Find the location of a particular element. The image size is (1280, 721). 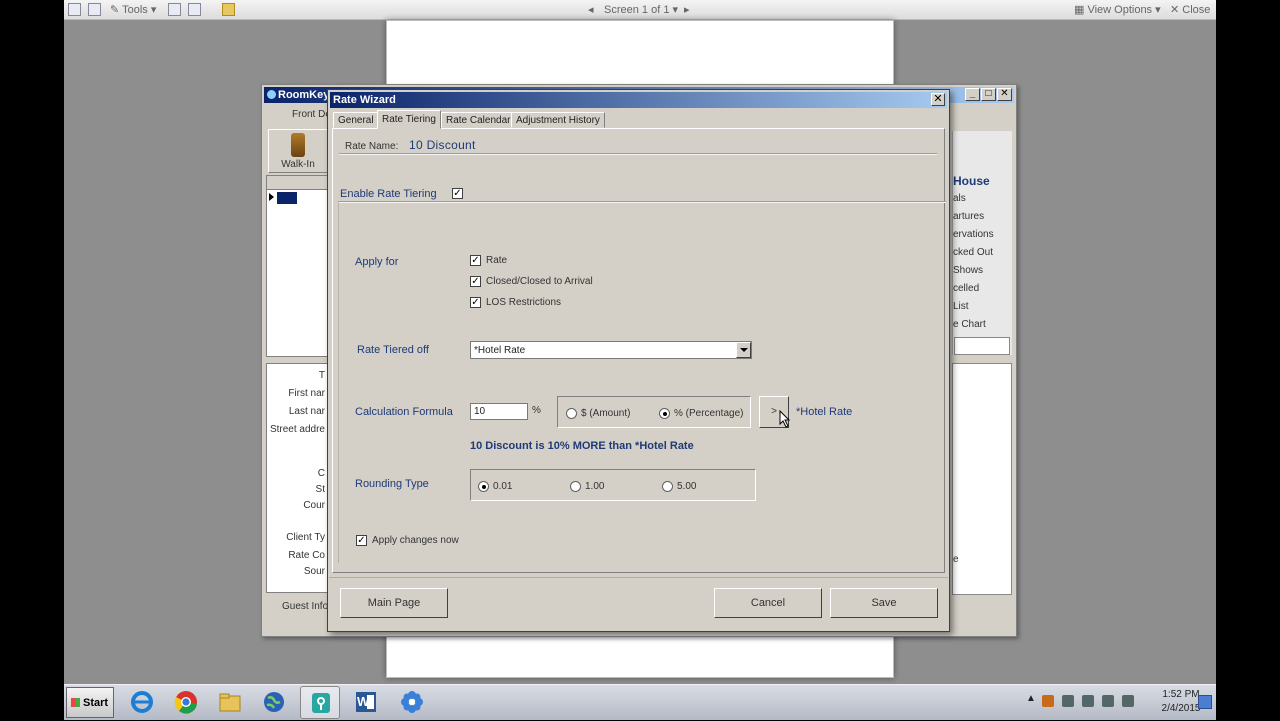

close-window-button: ✕ is located at coordinates (1004, 94).